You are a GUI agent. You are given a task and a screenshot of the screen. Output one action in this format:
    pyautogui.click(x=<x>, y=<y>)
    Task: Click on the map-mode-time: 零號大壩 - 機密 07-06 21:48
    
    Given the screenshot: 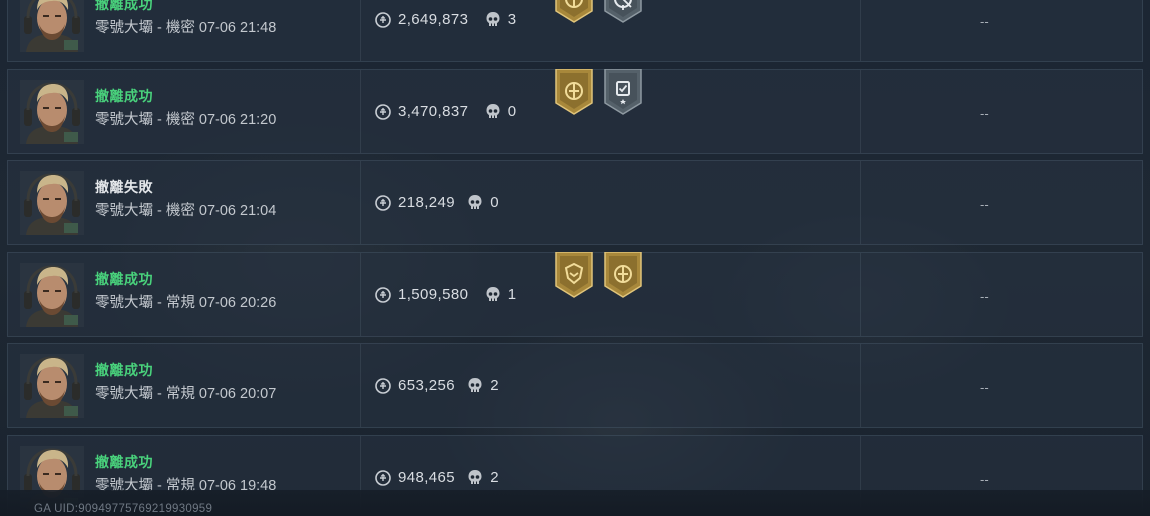 What is the action you would take?
    pyautogui.click(x=186, y=28)
    